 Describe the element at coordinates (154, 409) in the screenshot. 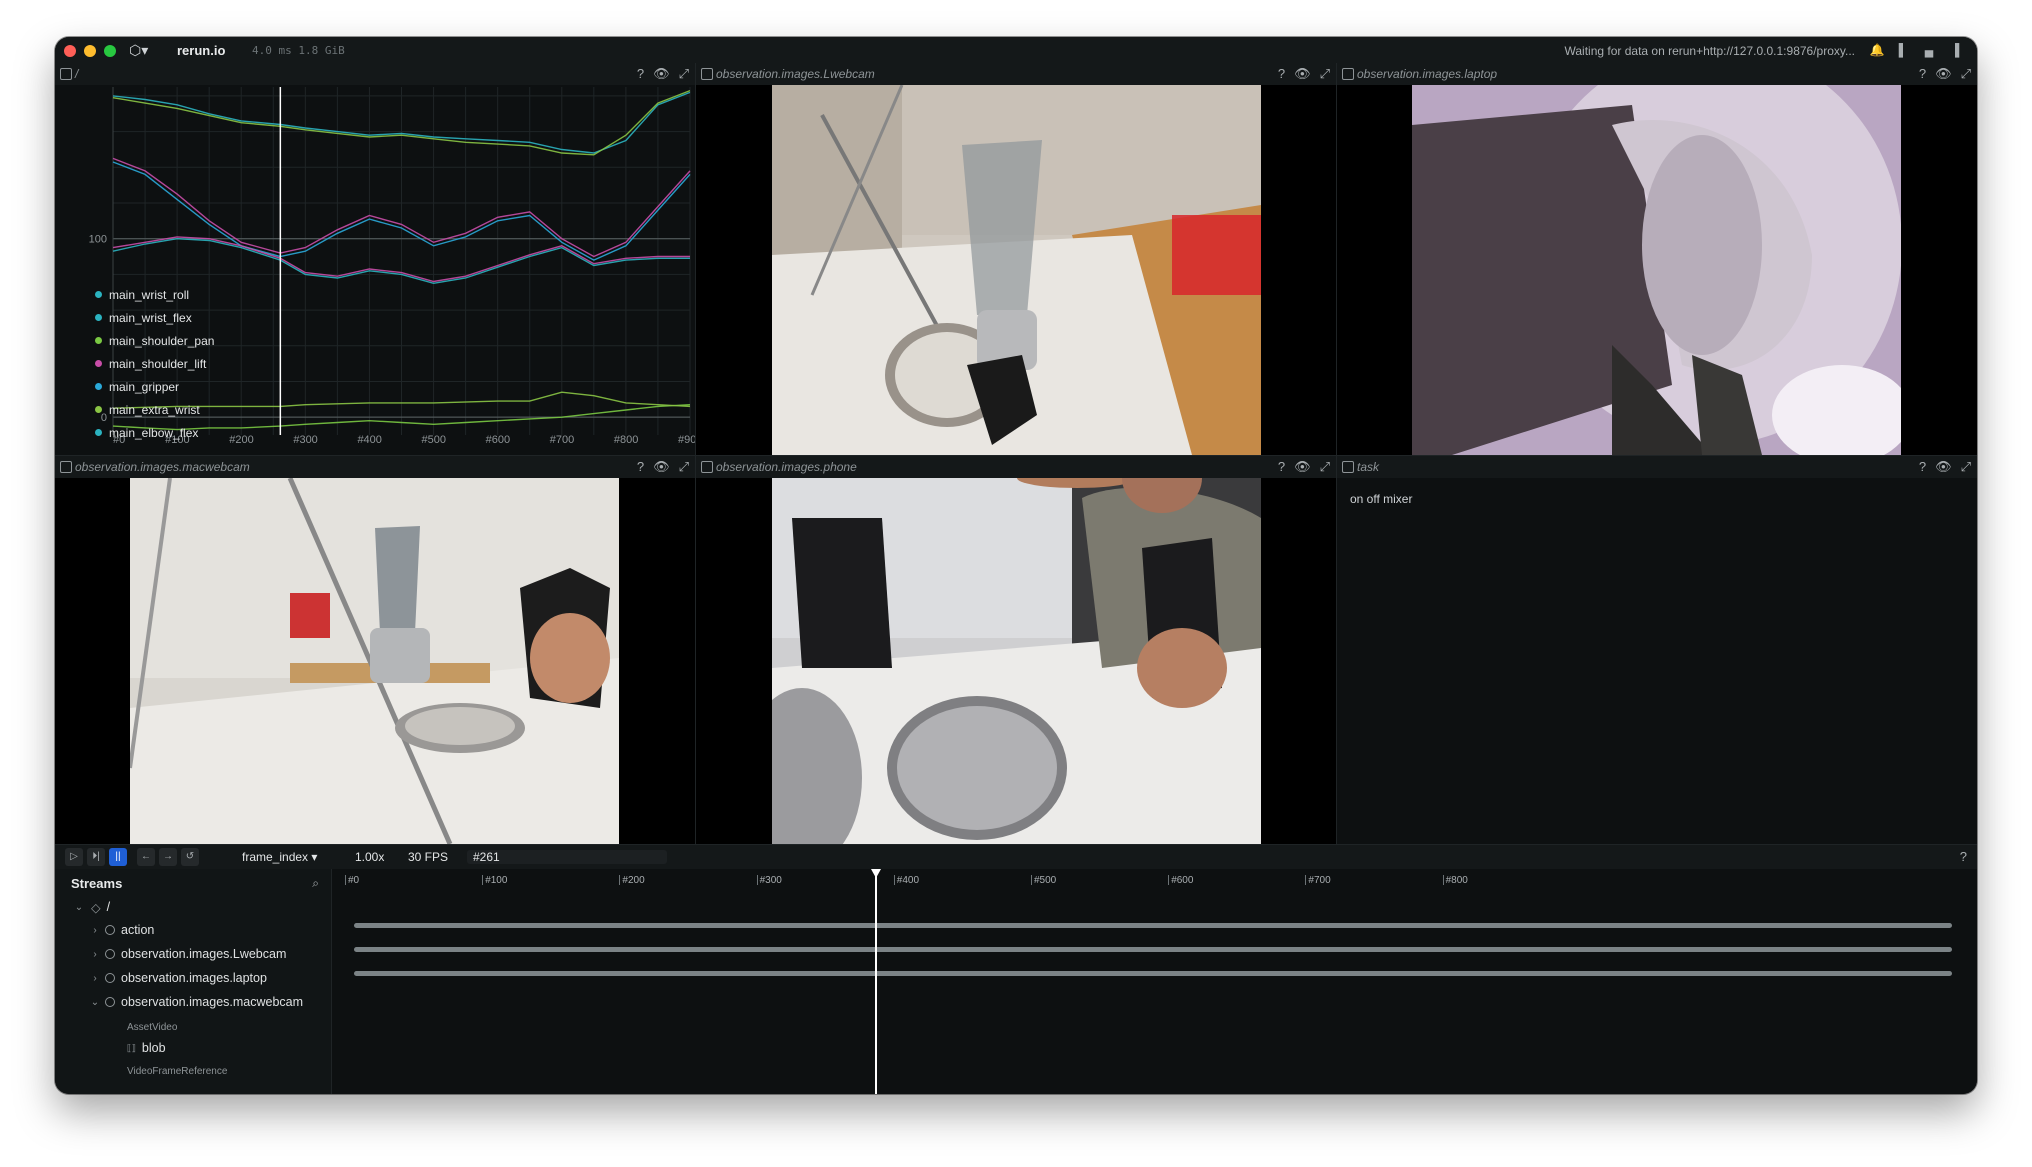

I see `legend-item: main_extra_wrist` at that location.